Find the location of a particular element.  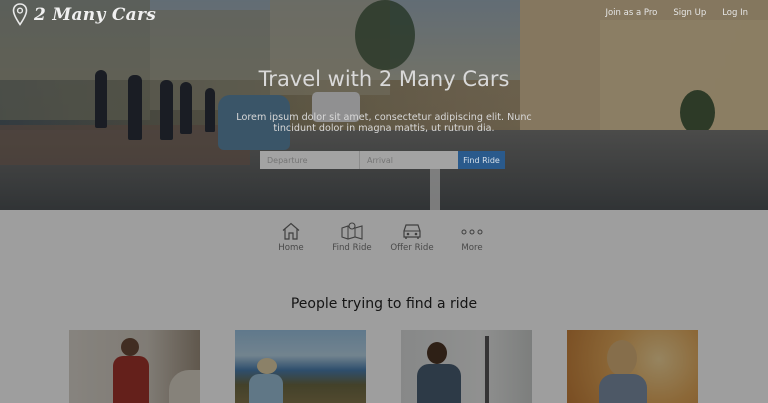

find-ride-button: Find Ride is located at coordinates (481, 160).